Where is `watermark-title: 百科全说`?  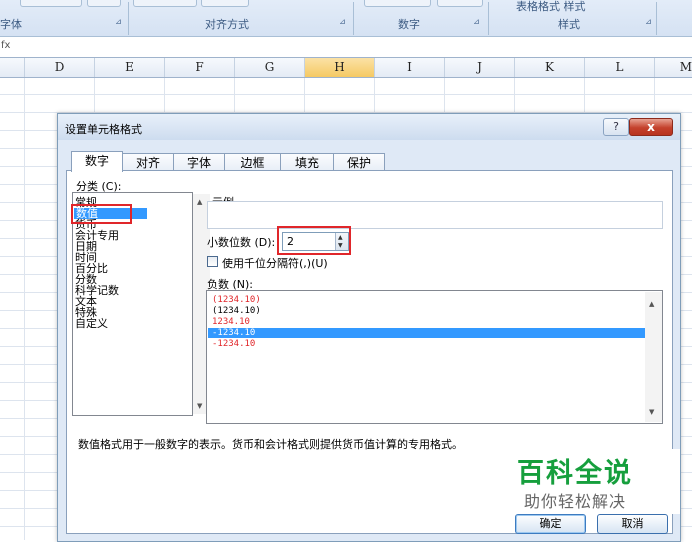 watermark-title: 百科全说 is located at coordinates (575, 473).